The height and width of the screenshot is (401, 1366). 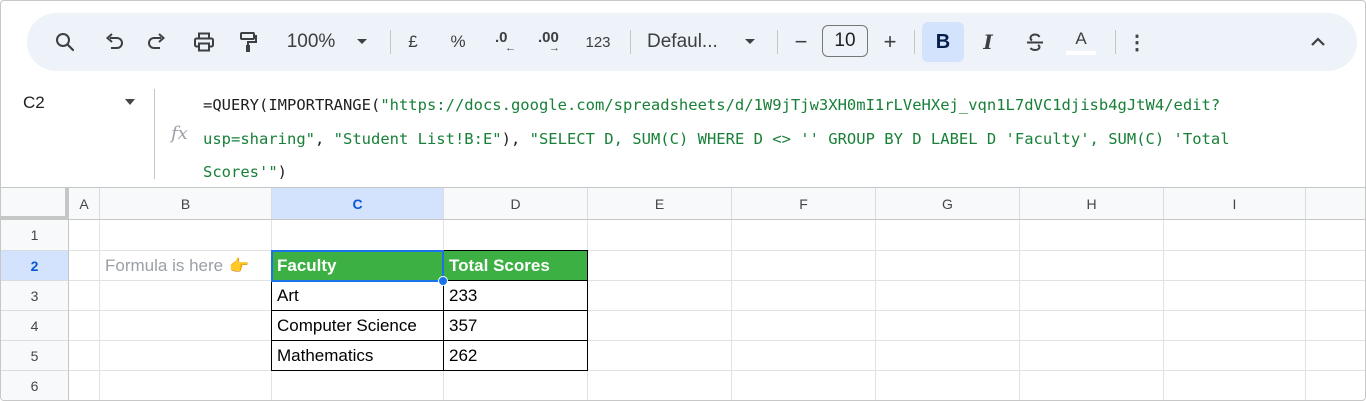 What do you see at coordinates (35, 356) in the screenshot?
I see `row-header-5: 5` at bounding box center [35, 356].